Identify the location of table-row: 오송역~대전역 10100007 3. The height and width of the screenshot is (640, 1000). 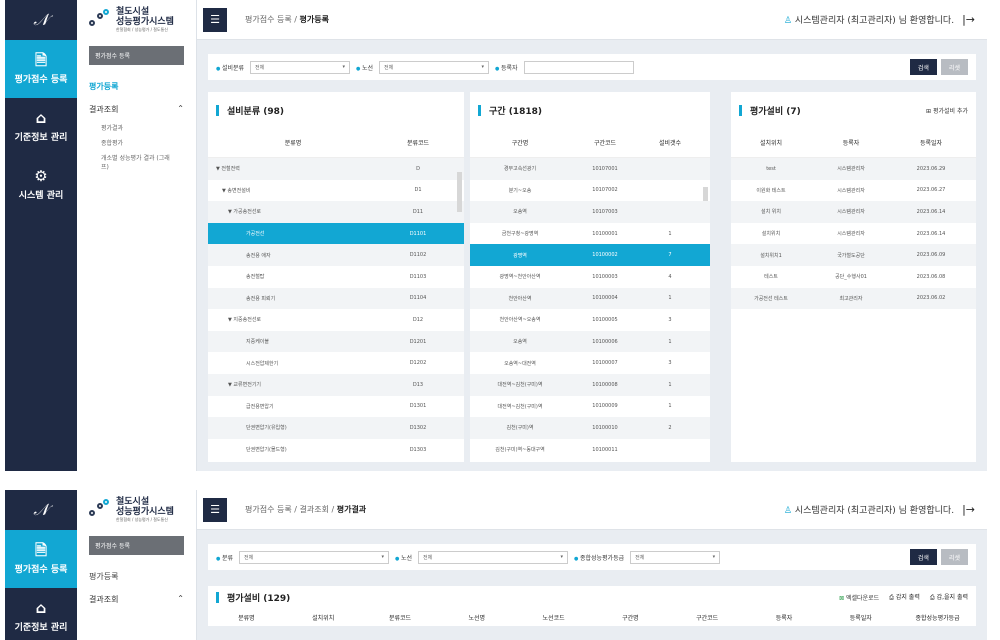
(590, 363).